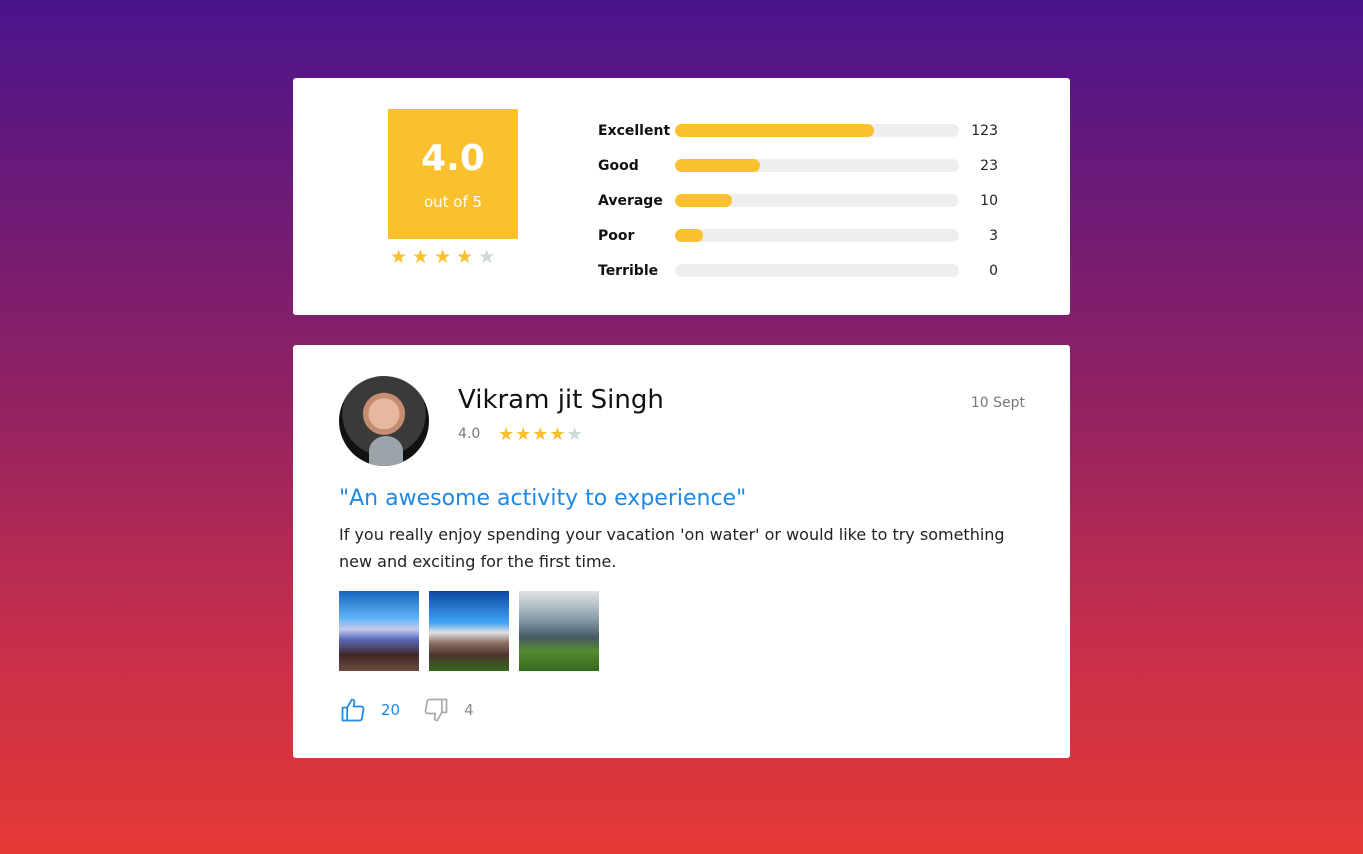 This screenshot has width=1363, height=854. What do you see at coordinates (989, 200) in the screenshot?
I see `distribution-count: 10` at bounding box center [989, 200].